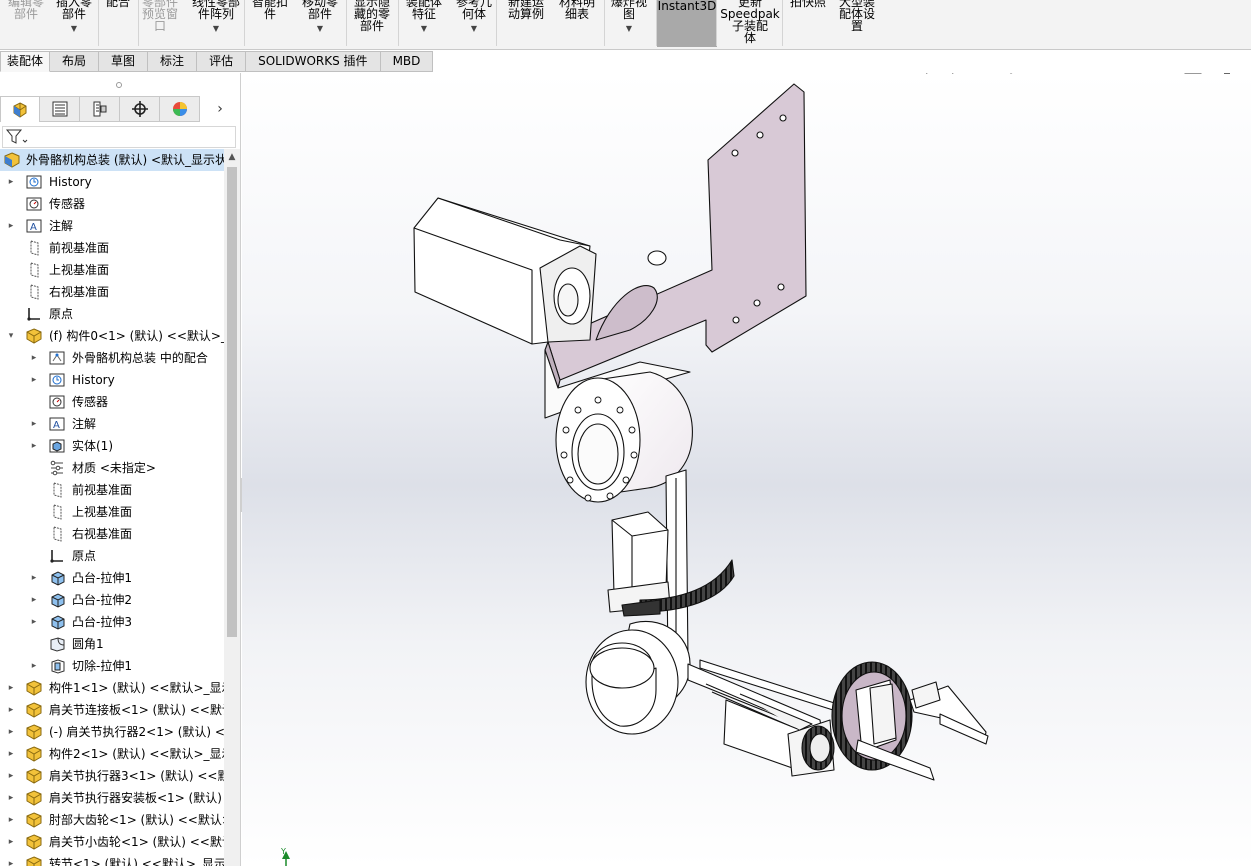 The height and width of the screenshot is (866, 1251). I want to click on tree-item: ▸ 凸台-拉伸3, so click(112, 622).